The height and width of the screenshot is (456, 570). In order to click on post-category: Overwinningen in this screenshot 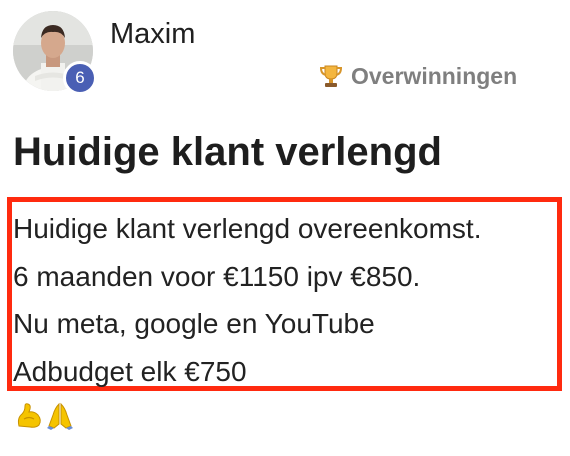, I will do `click(417, 76)`.